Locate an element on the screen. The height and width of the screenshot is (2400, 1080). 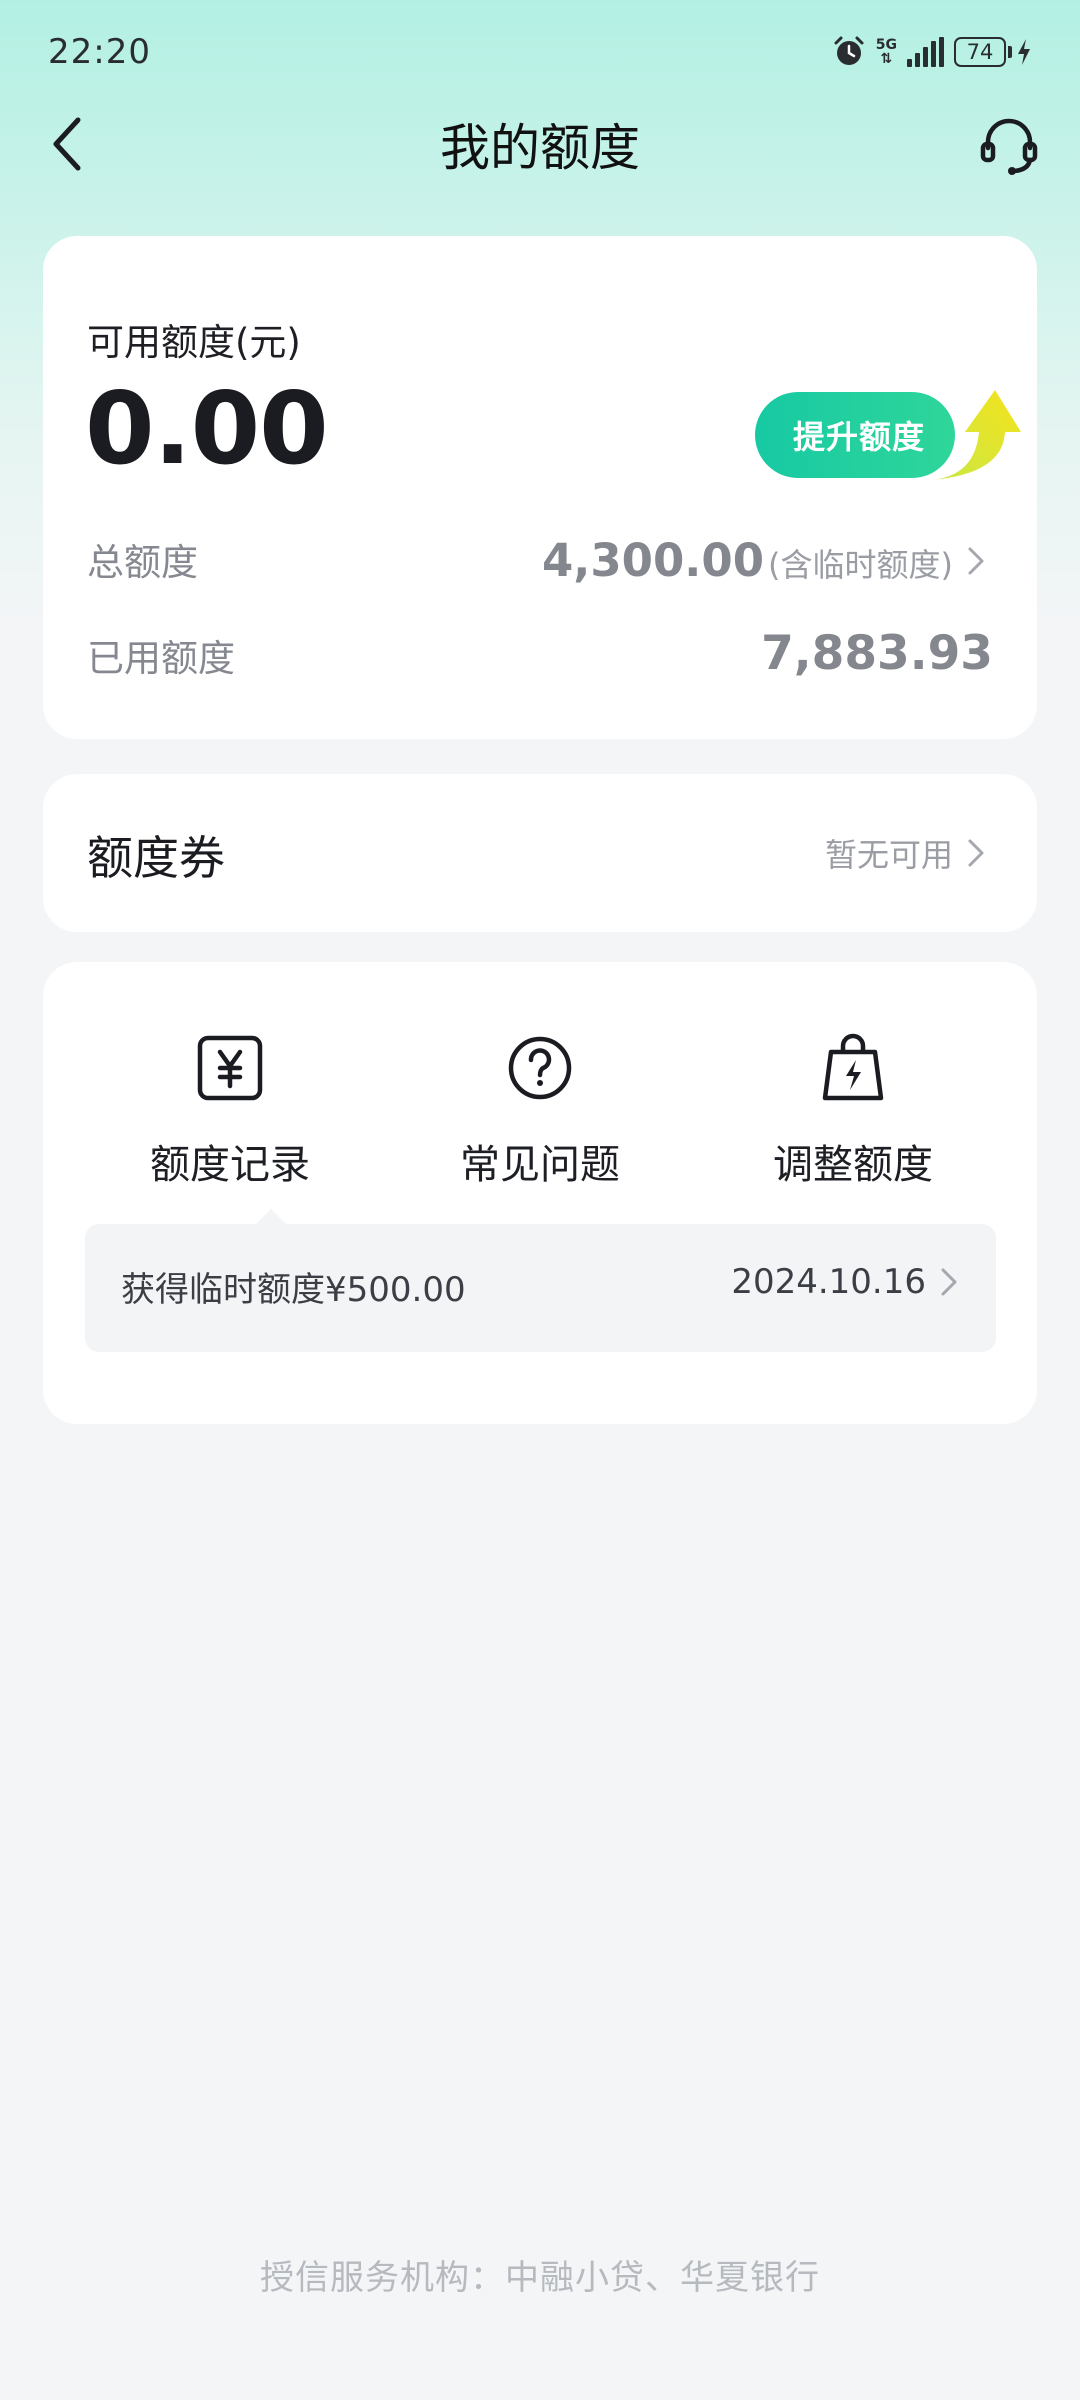
charging-icon is located at coordinates (1024, 52).